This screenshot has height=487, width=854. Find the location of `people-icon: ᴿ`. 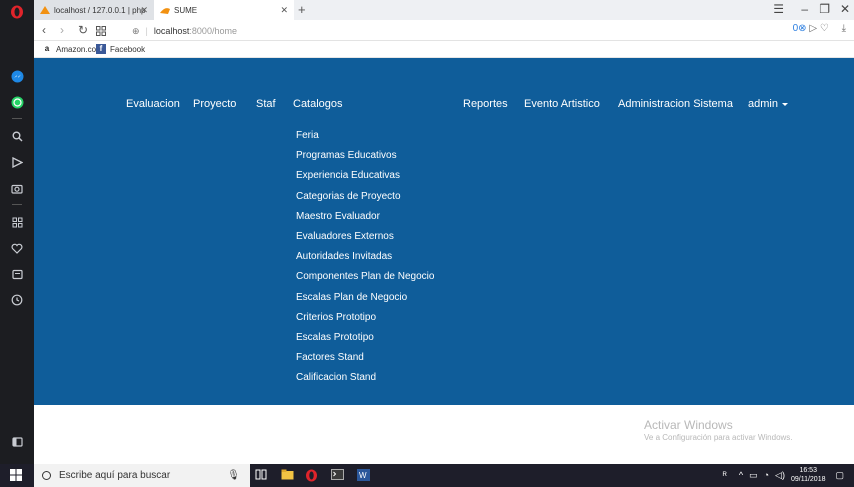

people-icon: ᴿ is located at coordinates (725, 475).